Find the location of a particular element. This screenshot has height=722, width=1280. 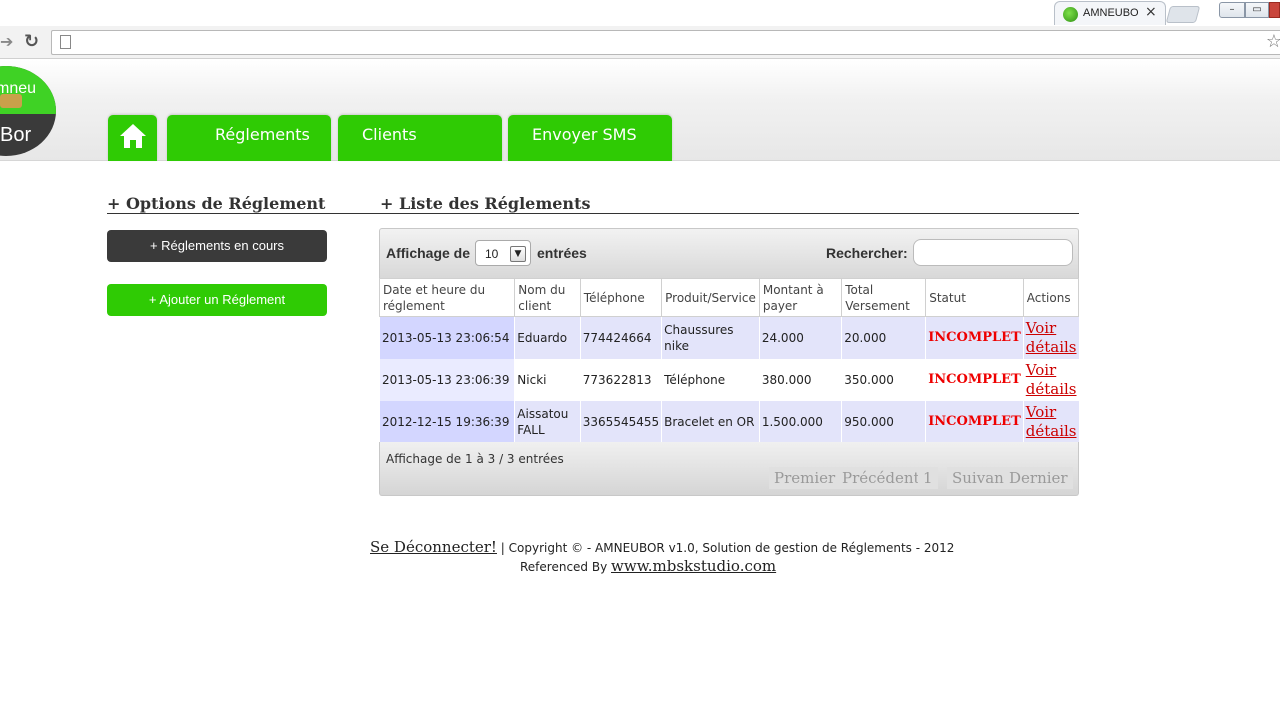

reload-icon: ↻ is located at coordinates (31, 41).